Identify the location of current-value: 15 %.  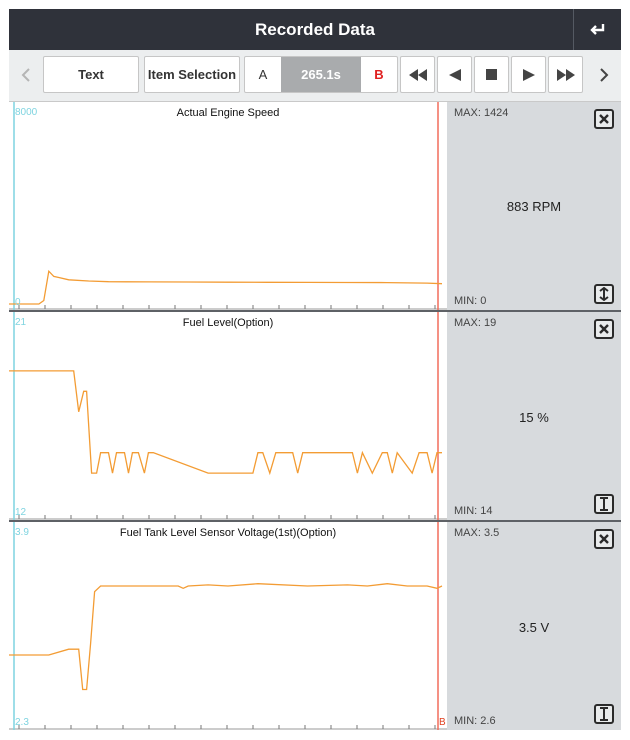
(534, 417).